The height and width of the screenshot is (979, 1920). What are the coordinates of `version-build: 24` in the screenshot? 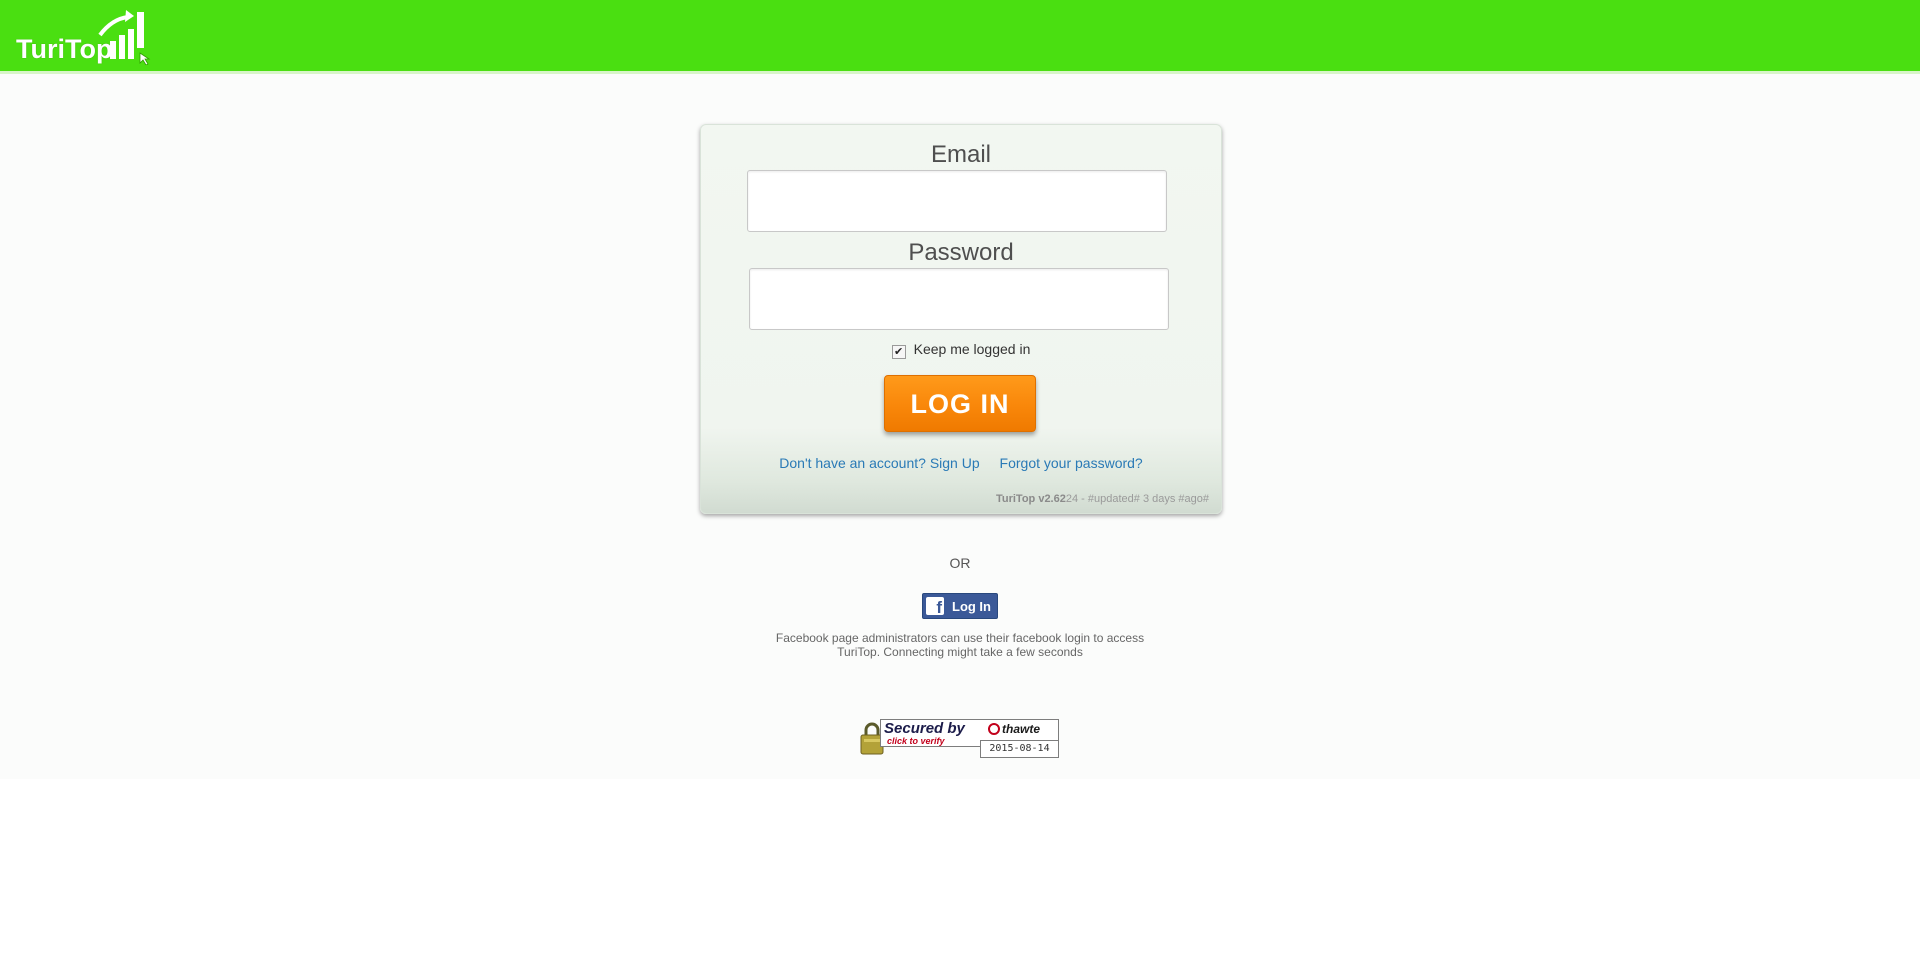 It's located at (1072, 499).